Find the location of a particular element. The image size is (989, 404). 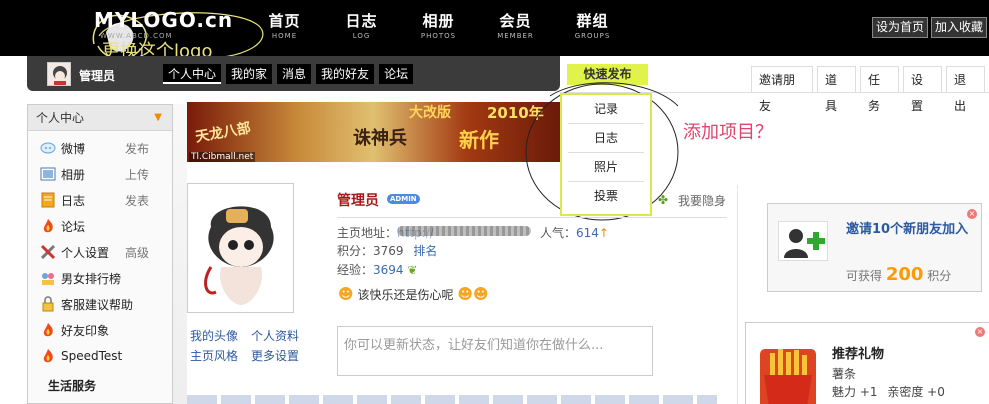

main-nav: 首页 HOME 日志 LOG 相册 PHOTOS 会员 MEMBER 群组 GROUPS is located at coordinates (438, 25).